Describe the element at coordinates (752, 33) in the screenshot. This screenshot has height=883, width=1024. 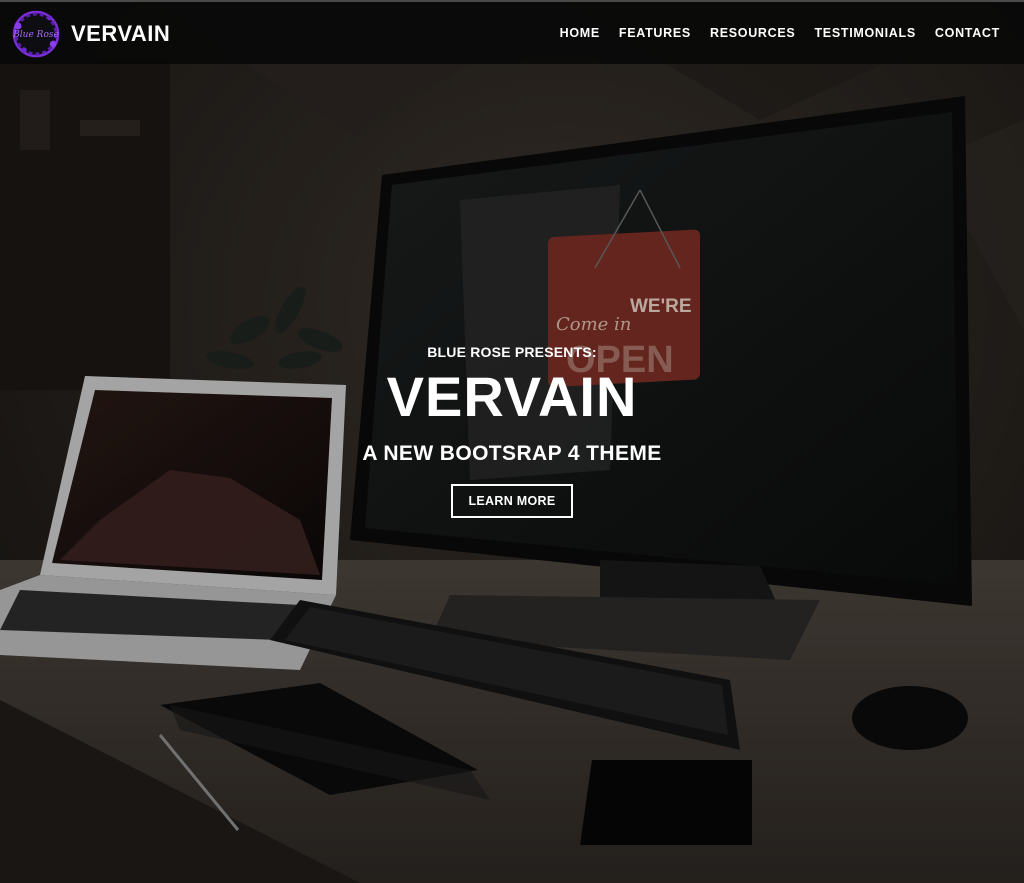
I see `nav-resources: RESOURCES` at that location.